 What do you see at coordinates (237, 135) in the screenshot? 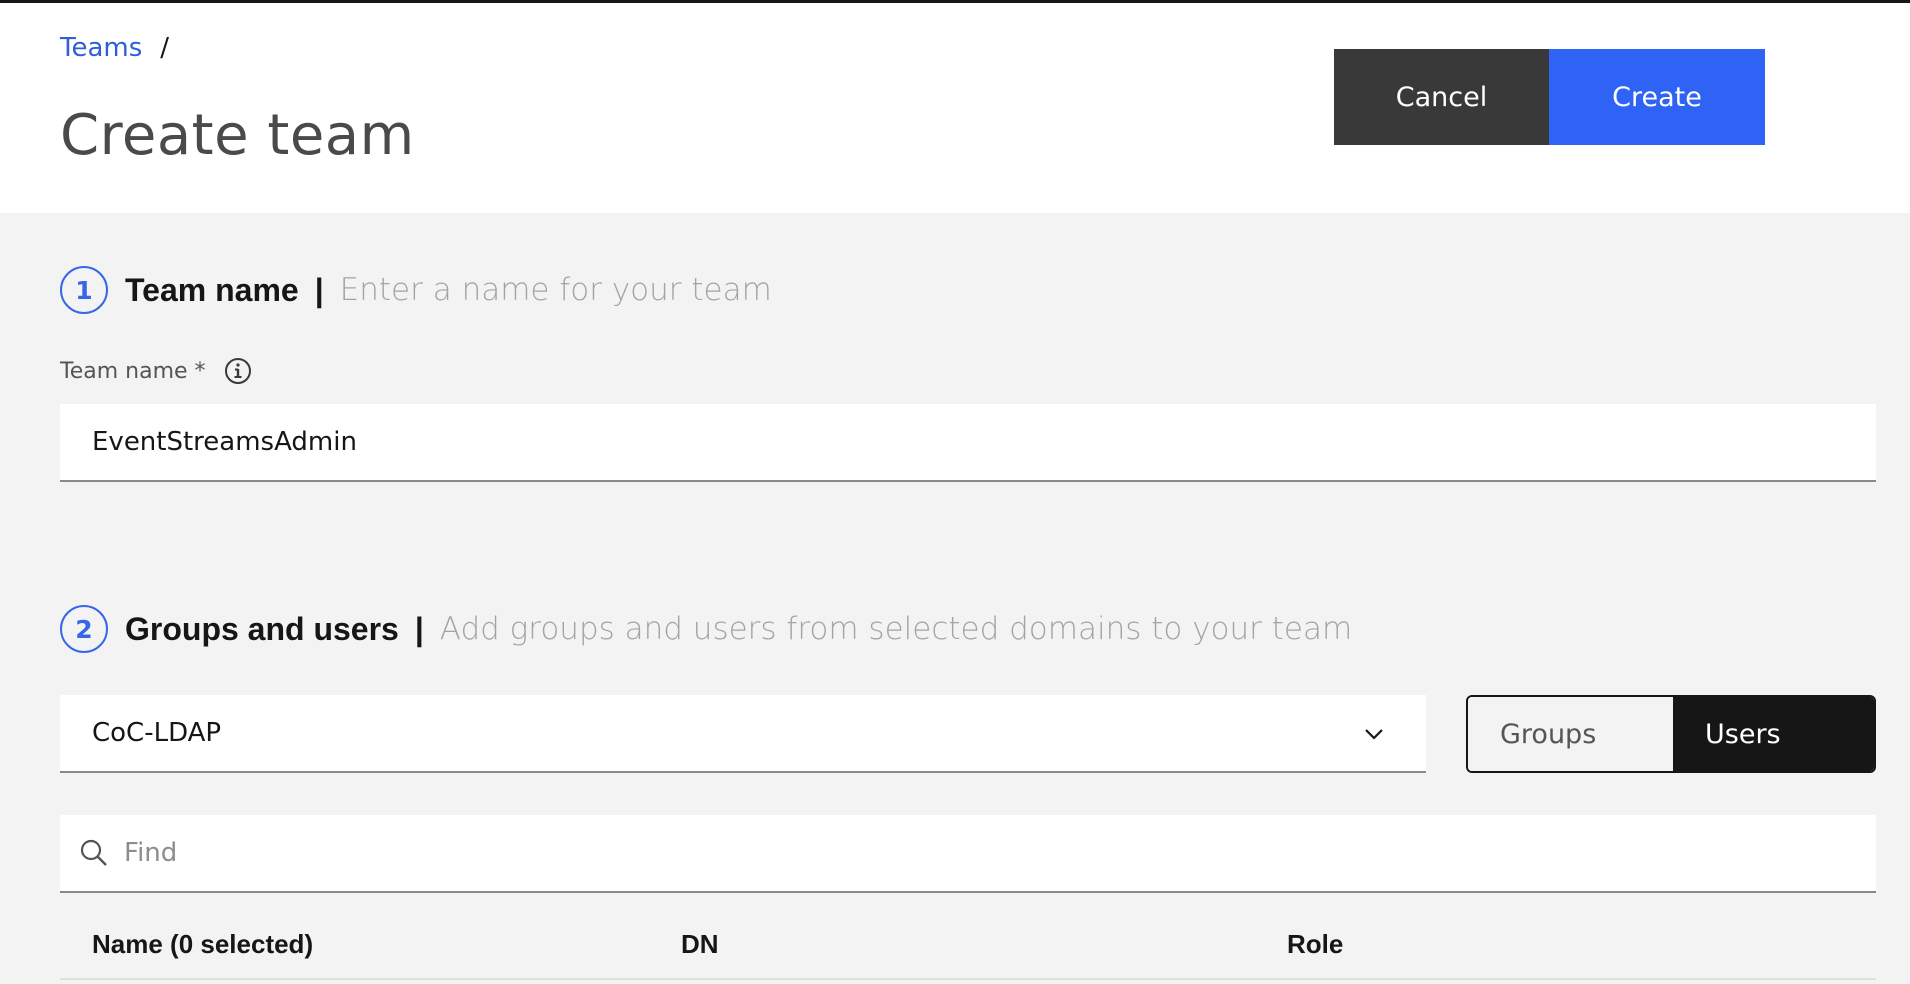
I see `page-title: Create team` at bounding box center [237, 135].